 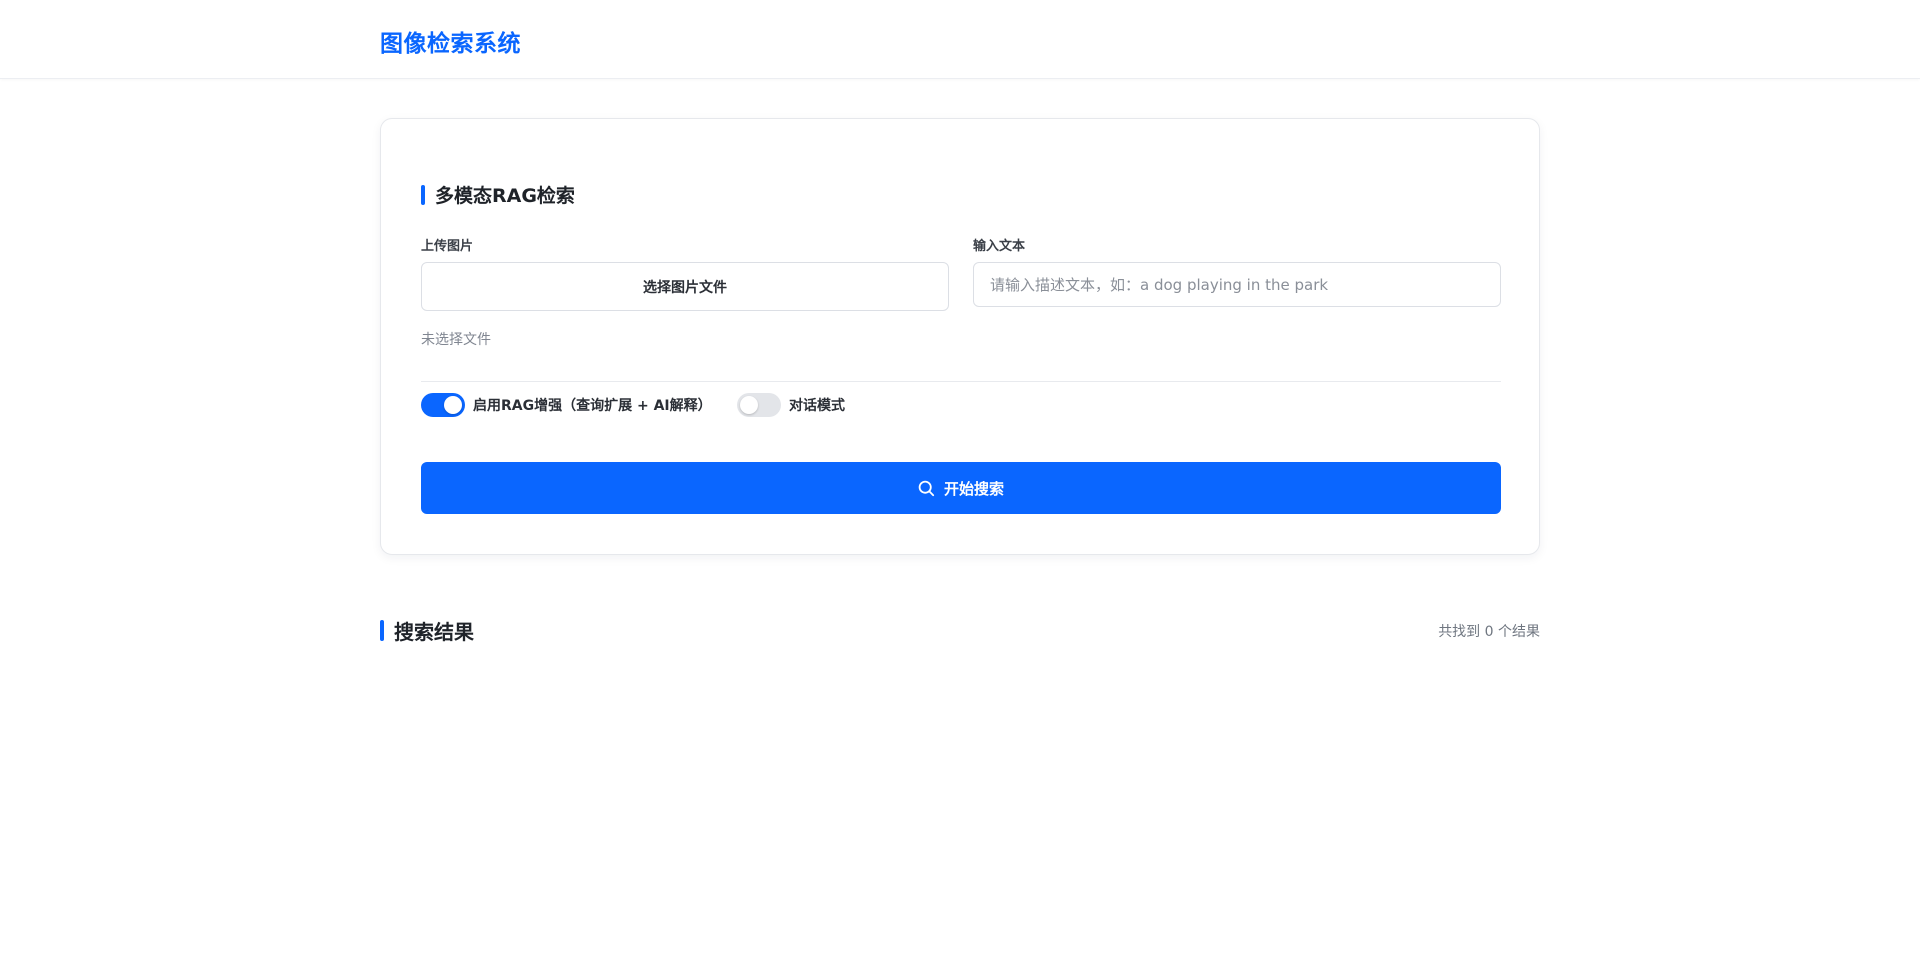 What do you see at coordinates (456, 340) in the screenshot?
I see `file-selection-status: 未选择文件` at bounding box center [456, 340].